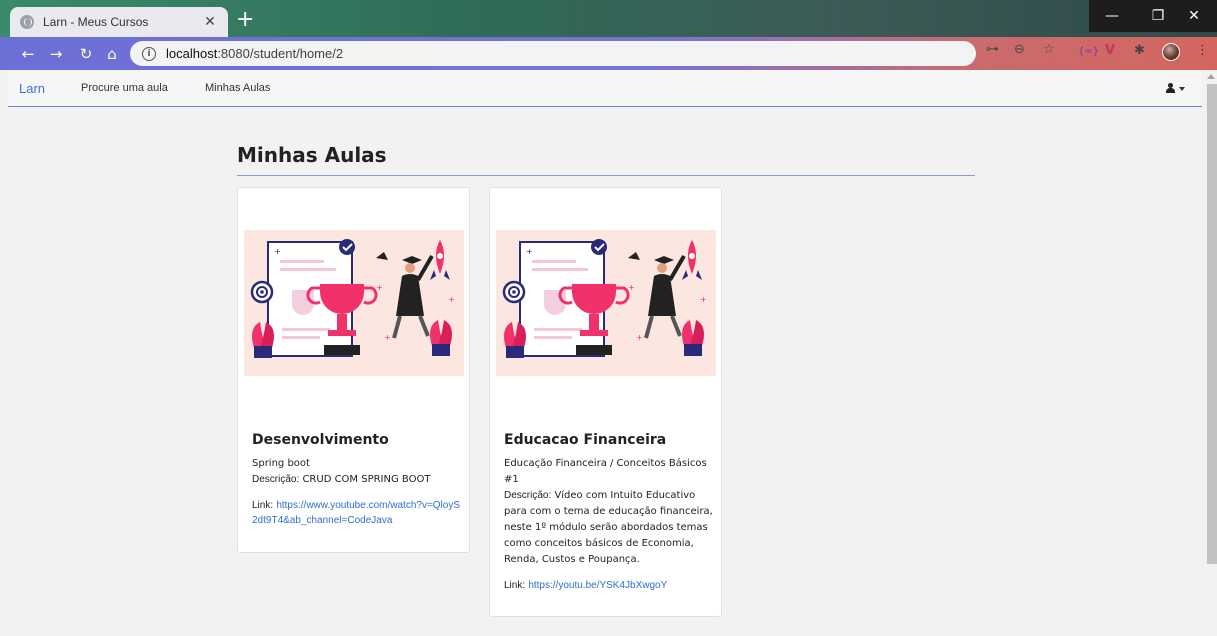  Describe the element at coordinates (254, 53) in the screenshot. I see `address-url: localhost:8080/student/home/2` at that location.